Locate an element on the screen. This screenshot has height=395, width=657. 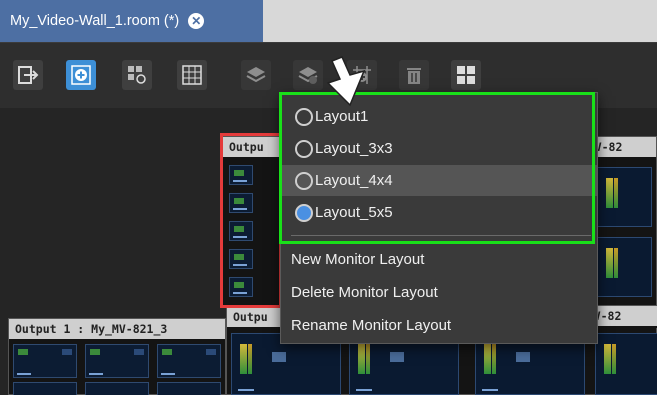
new-monitor-layout-item: New Monitor Layout is located at coordinates (441, 260).